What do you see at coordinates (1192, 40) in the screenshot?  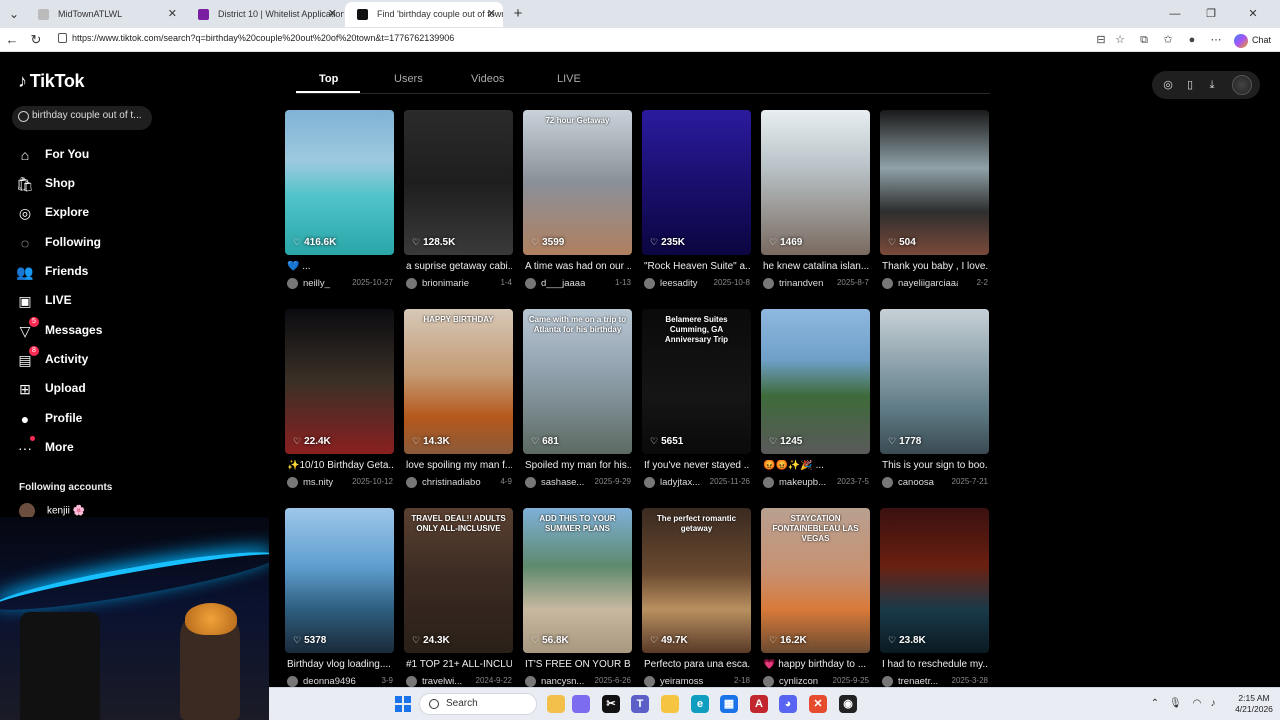 I see `profile-avatar-icon: ●` at bounding box center [1192, 40].